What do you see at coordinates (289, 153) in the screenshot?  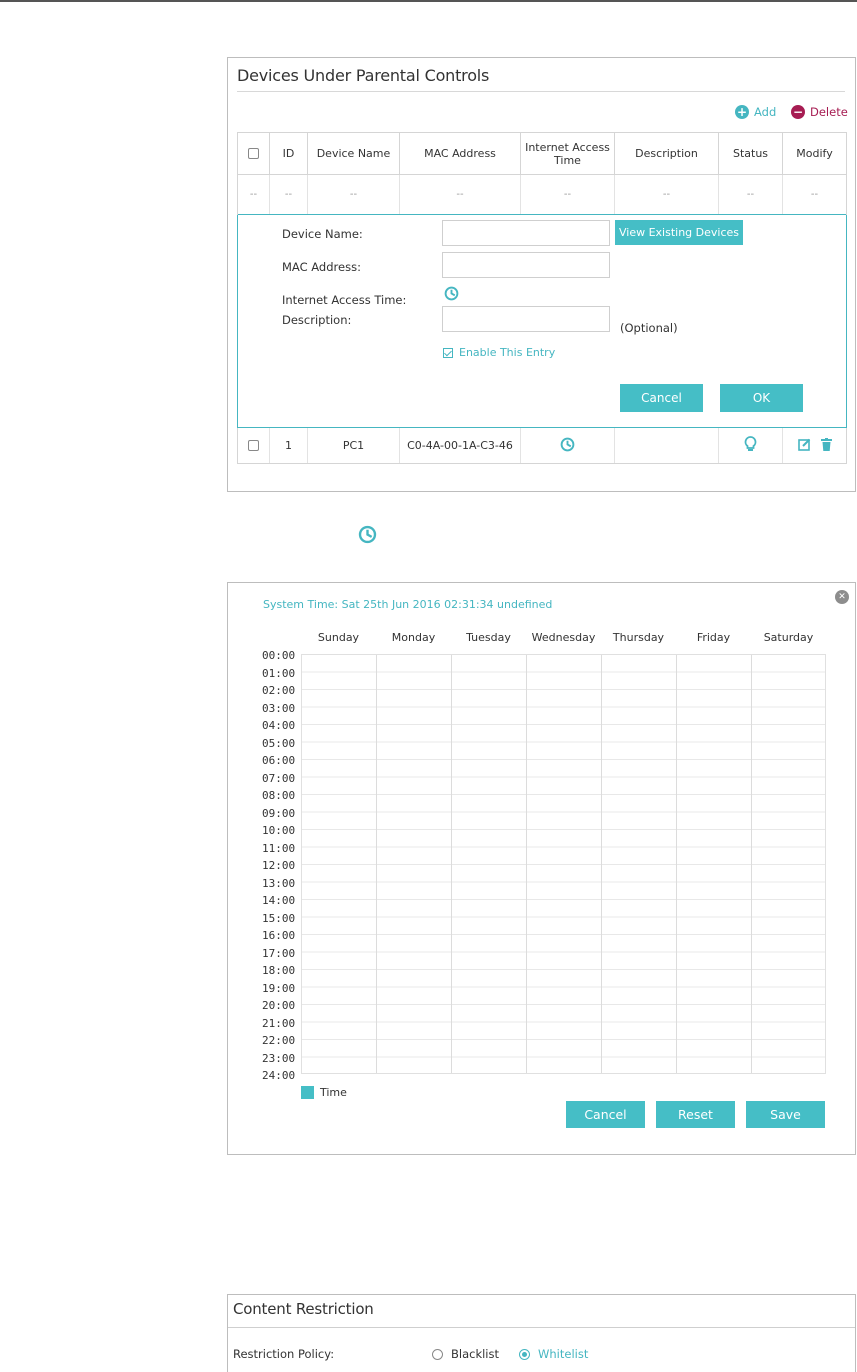 I see `column-header-id: ID` at bounding box center [289, 153].